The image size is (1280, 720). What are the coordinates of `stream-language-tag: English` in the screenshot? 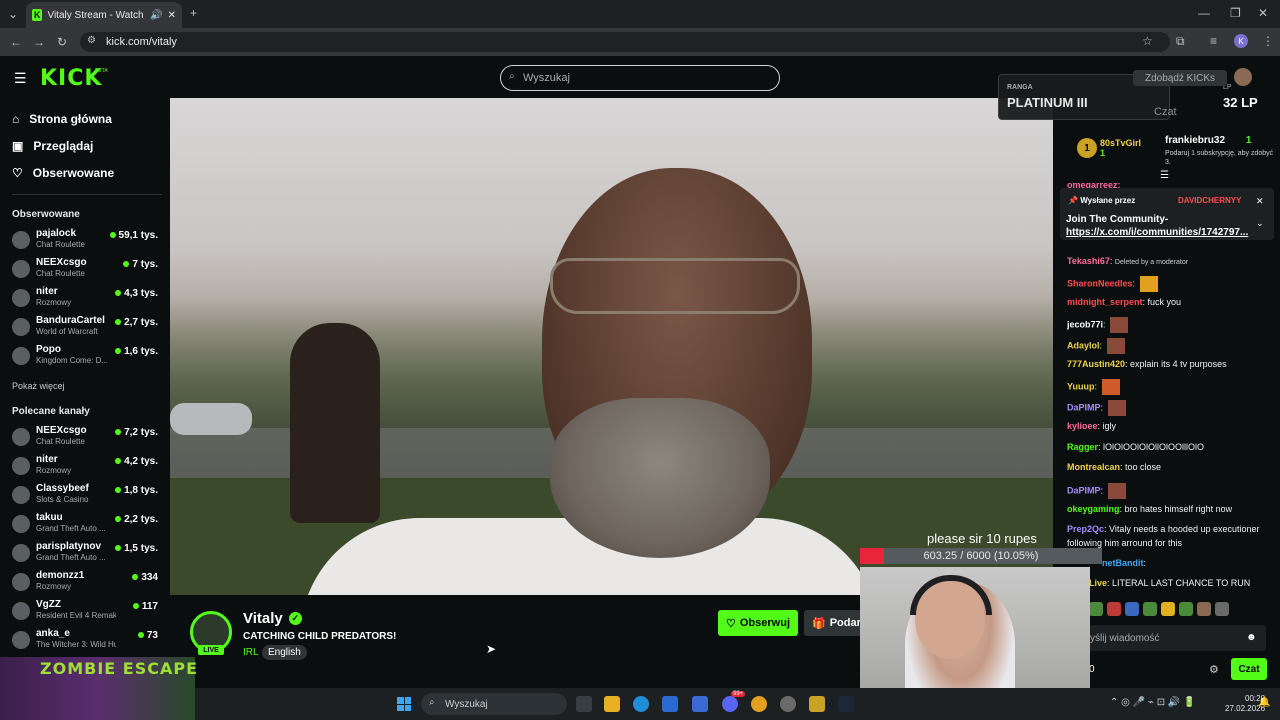 It's located at (284, 652).